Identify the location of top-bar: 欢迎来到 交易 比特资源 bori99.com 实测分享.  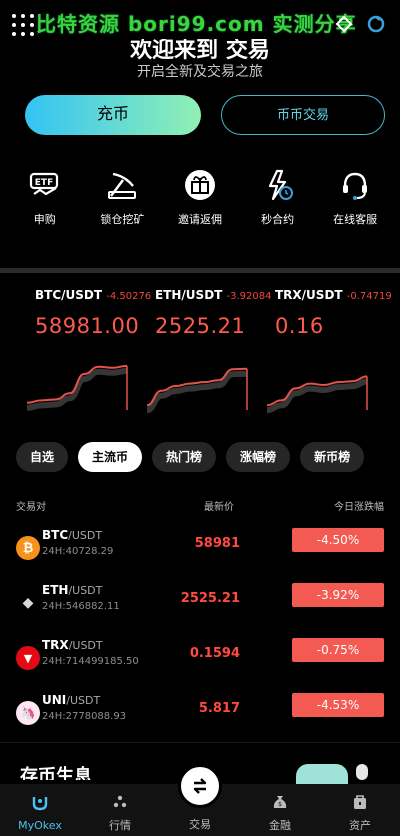
(200, 31).